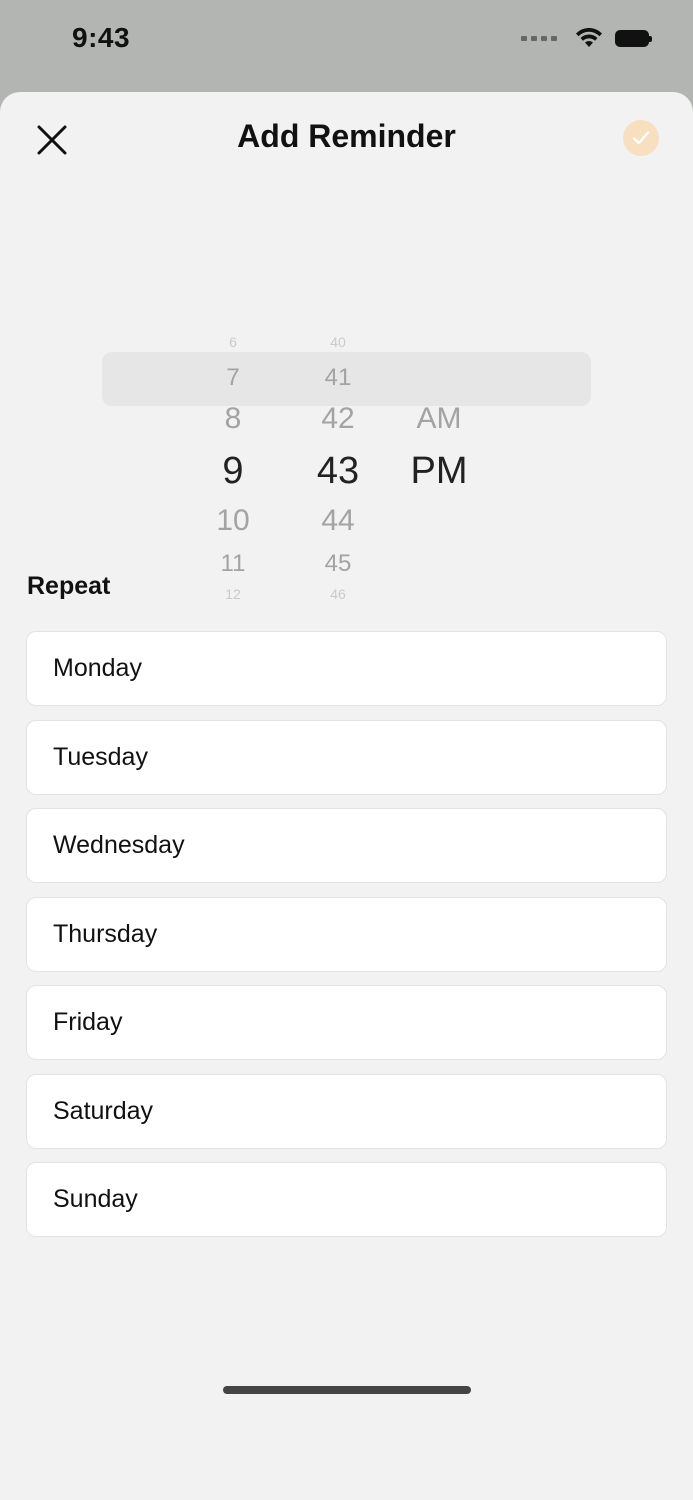 This screenshot has height=1500, width=693. I want to click on period-option: AM, so click(439, 418).